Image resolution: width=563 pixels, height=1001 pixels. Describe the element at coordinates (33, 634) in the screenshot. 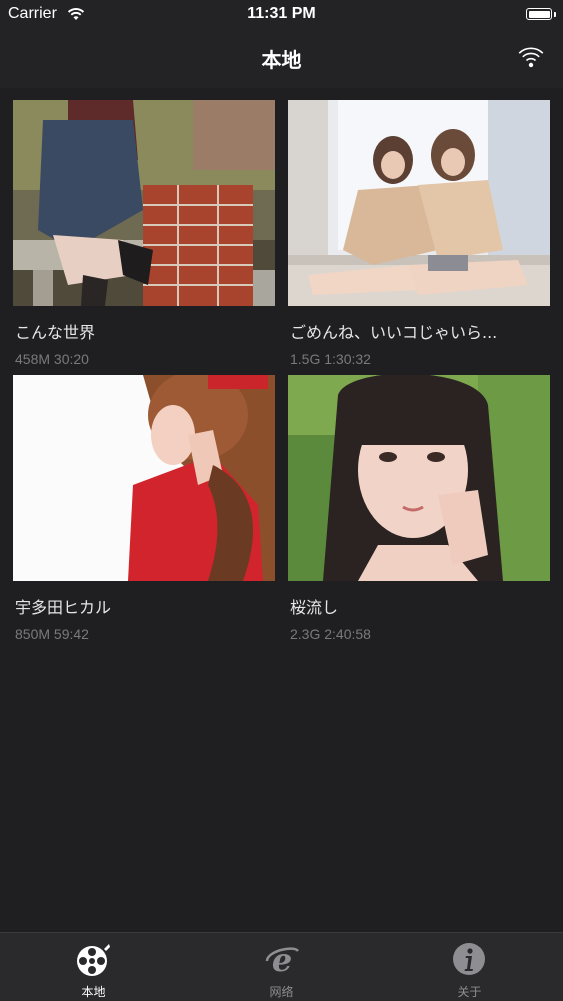

I see `video-size: 850M` at that location.